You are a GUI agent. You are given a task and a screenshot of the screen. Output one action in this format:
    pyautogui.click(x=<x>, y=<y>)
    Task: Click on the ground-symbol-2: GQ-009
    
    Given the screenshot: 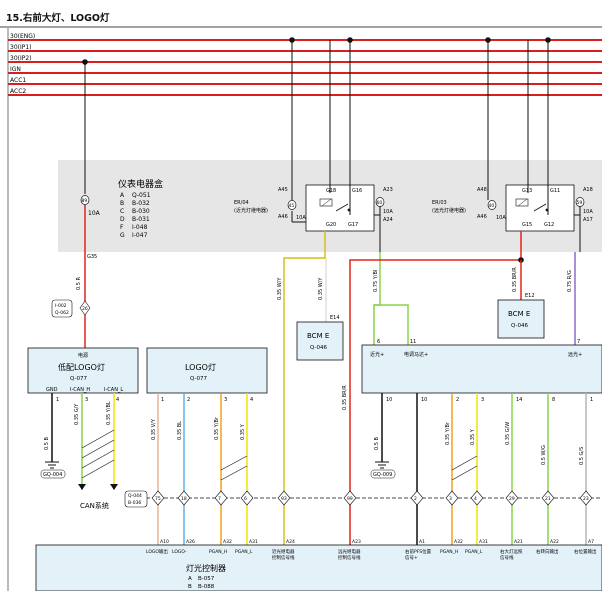 What is the action you would take?
    pyautogui.click(x=383, y=470)
    